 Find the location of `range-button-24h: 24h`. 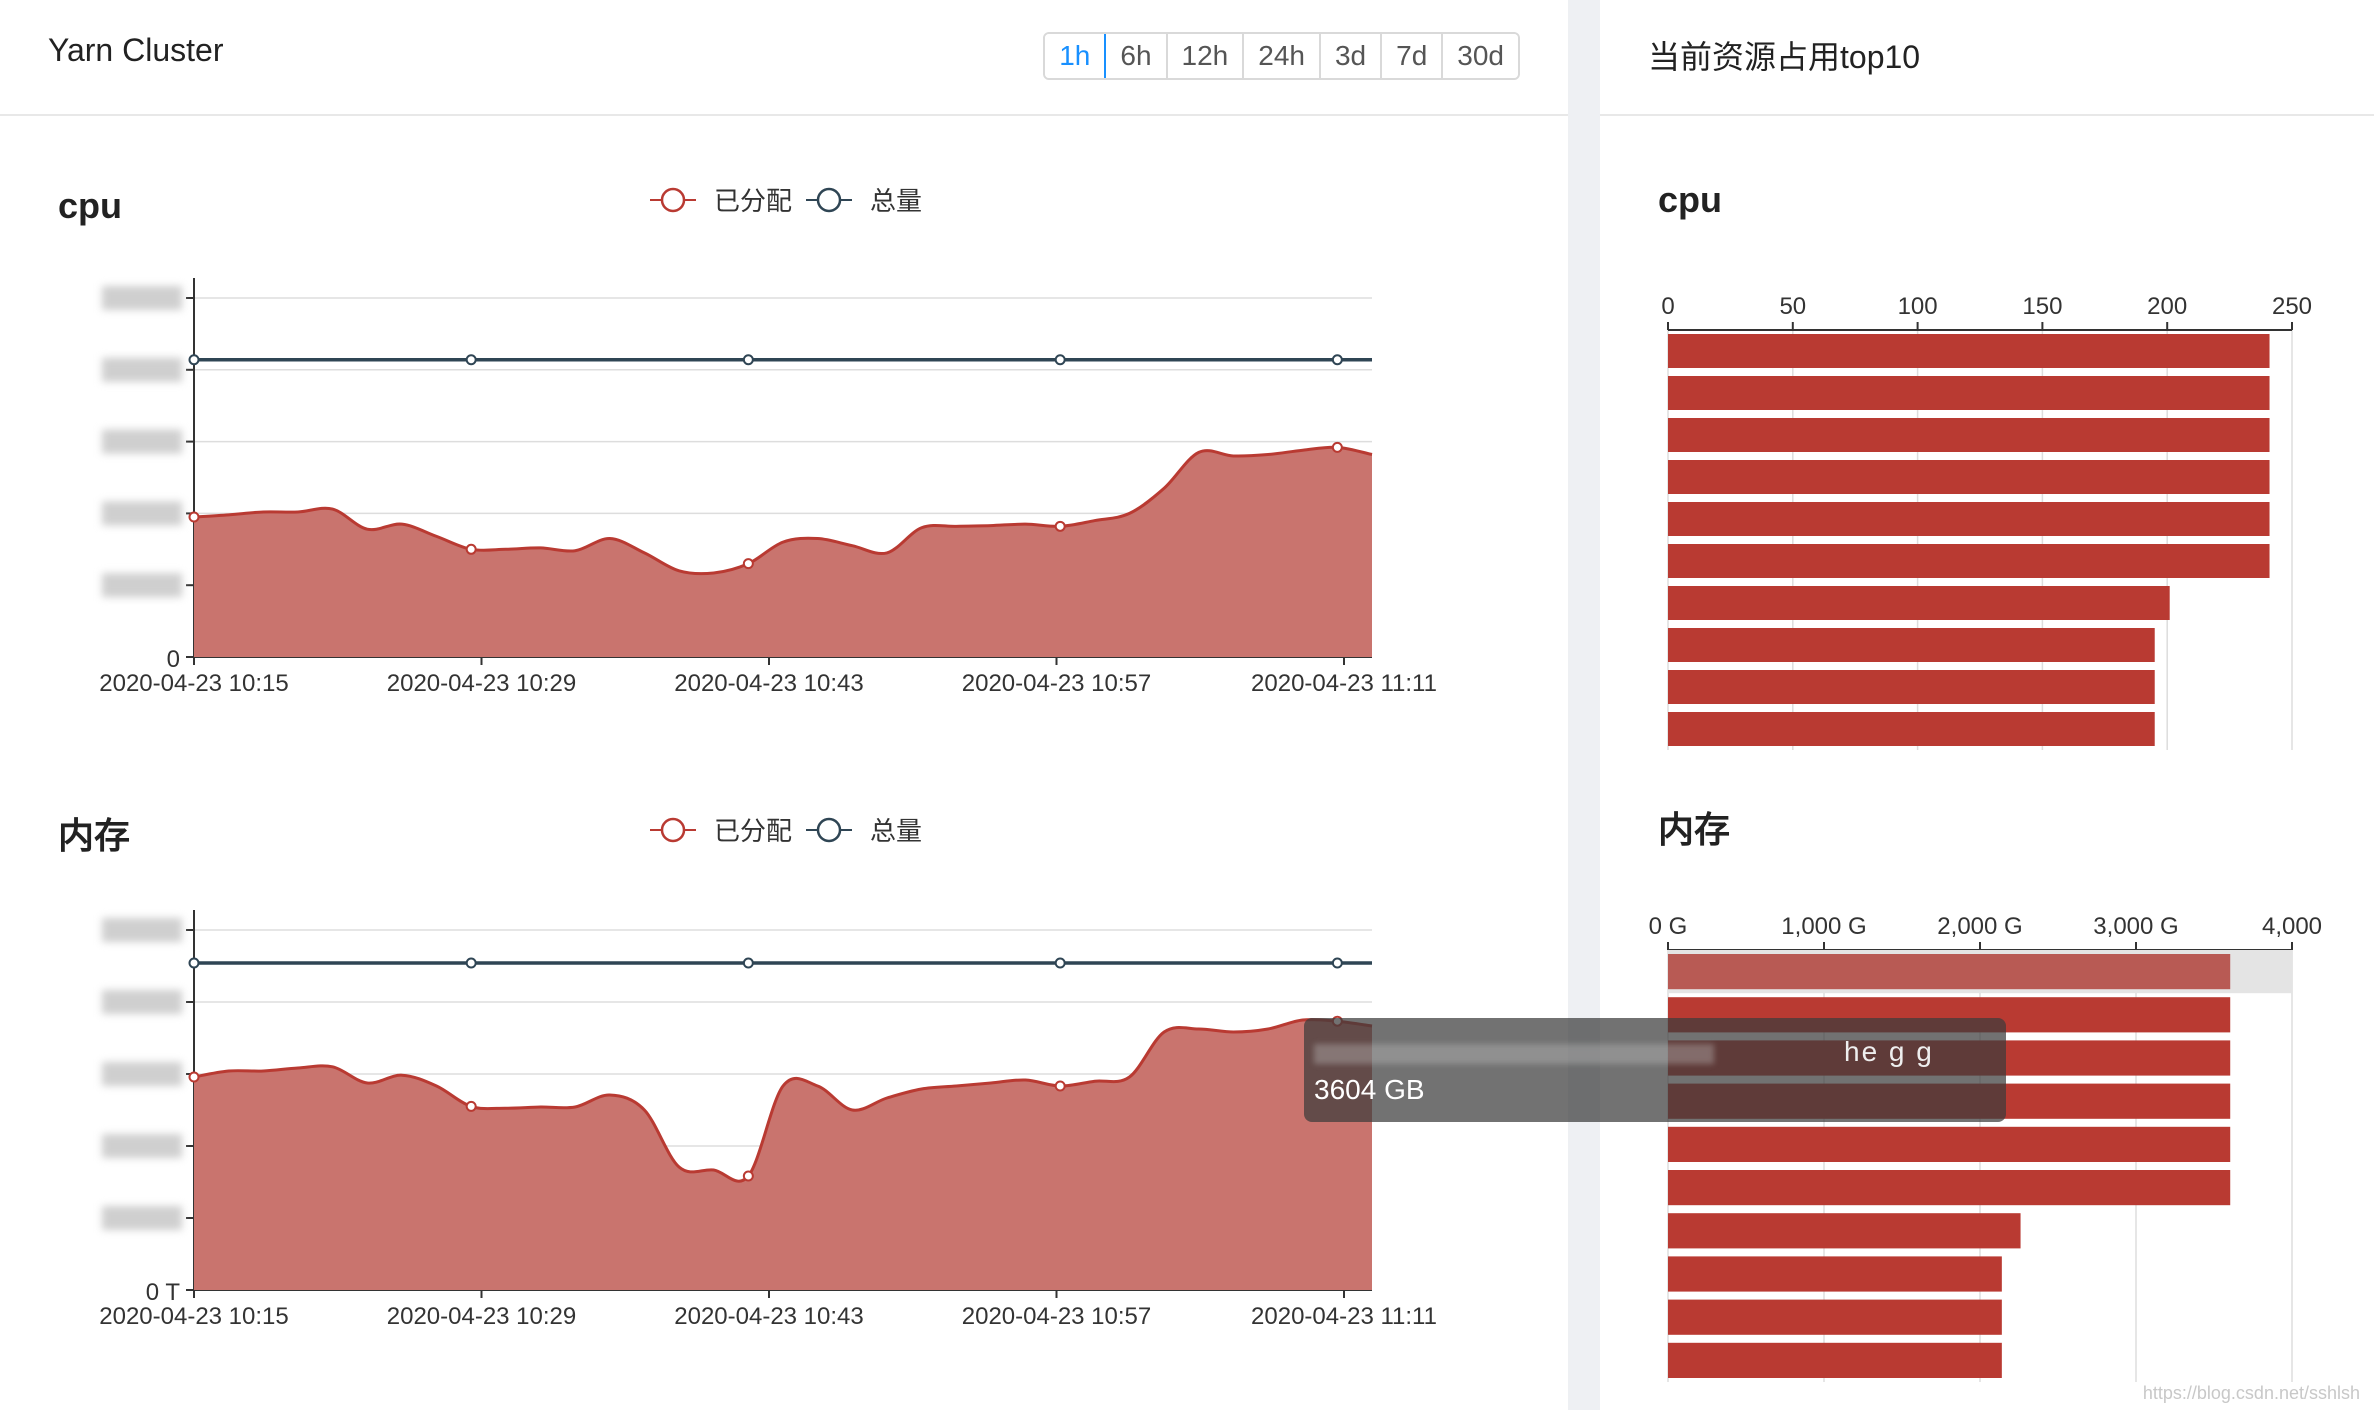

range-button-24h: 24h is located at coordinates (1282, 56).